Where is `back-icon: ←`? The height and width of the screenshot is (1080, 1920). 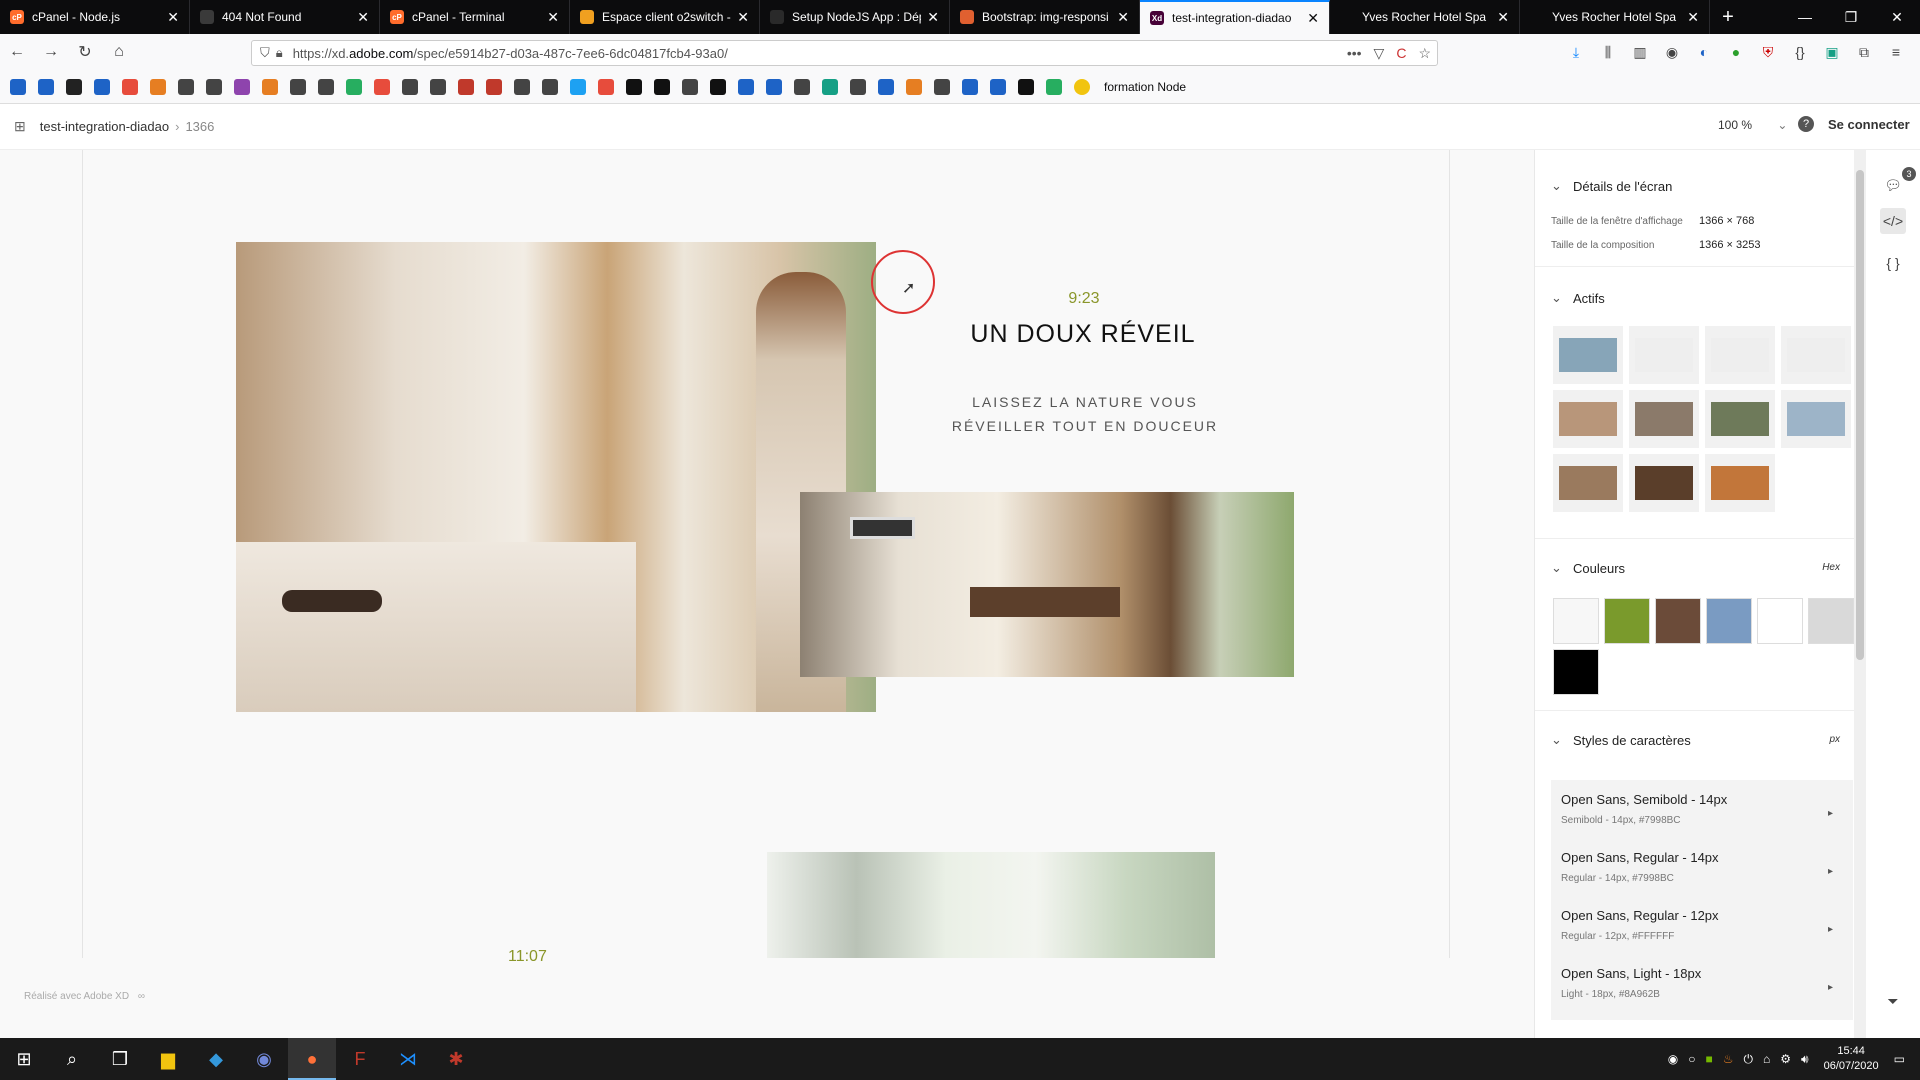 back-icon: ← is located at coordinates (17, 52).